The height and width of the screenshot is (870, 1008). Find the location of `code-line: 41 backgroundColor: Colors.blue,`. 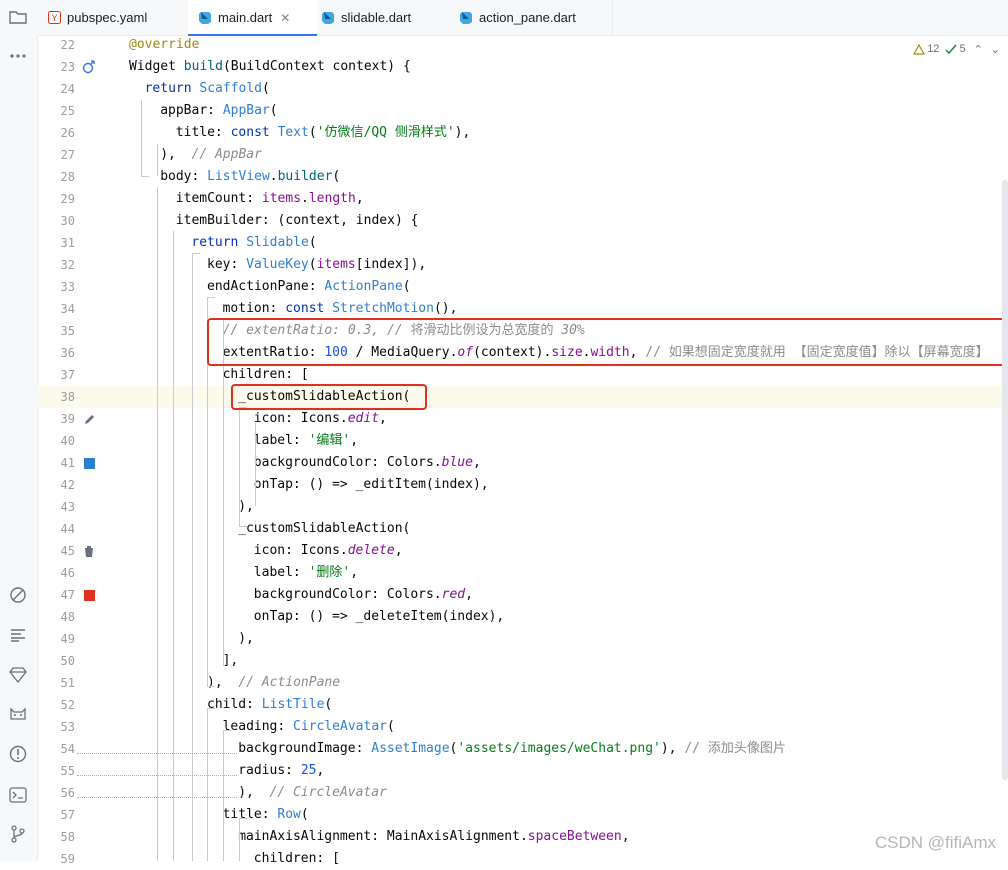

code-line: 41 backgroundColor: Colors.blue, is located at coordinates (522, 463).